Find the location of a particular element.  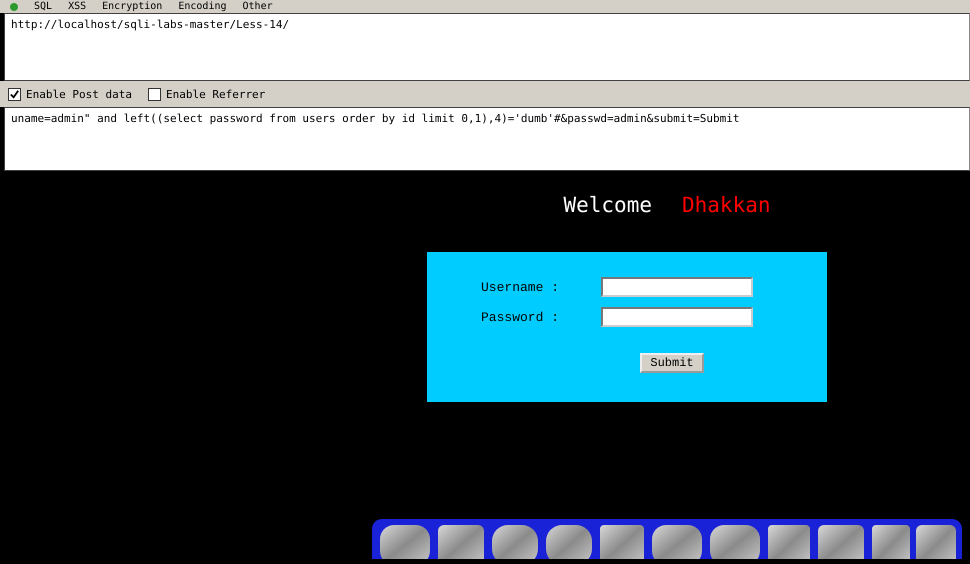

url-field: http://localhost/sqli-labs-master/Less-14/ is located at coordinates (487, 47).